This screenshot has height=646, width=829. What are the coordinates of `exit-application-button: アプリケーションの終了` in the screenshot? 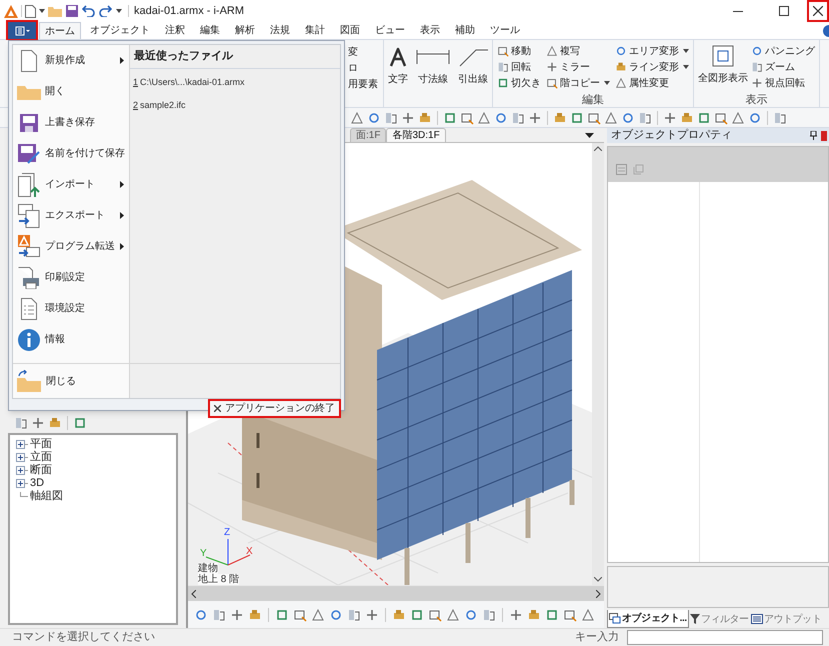 It's located at (274, 408).